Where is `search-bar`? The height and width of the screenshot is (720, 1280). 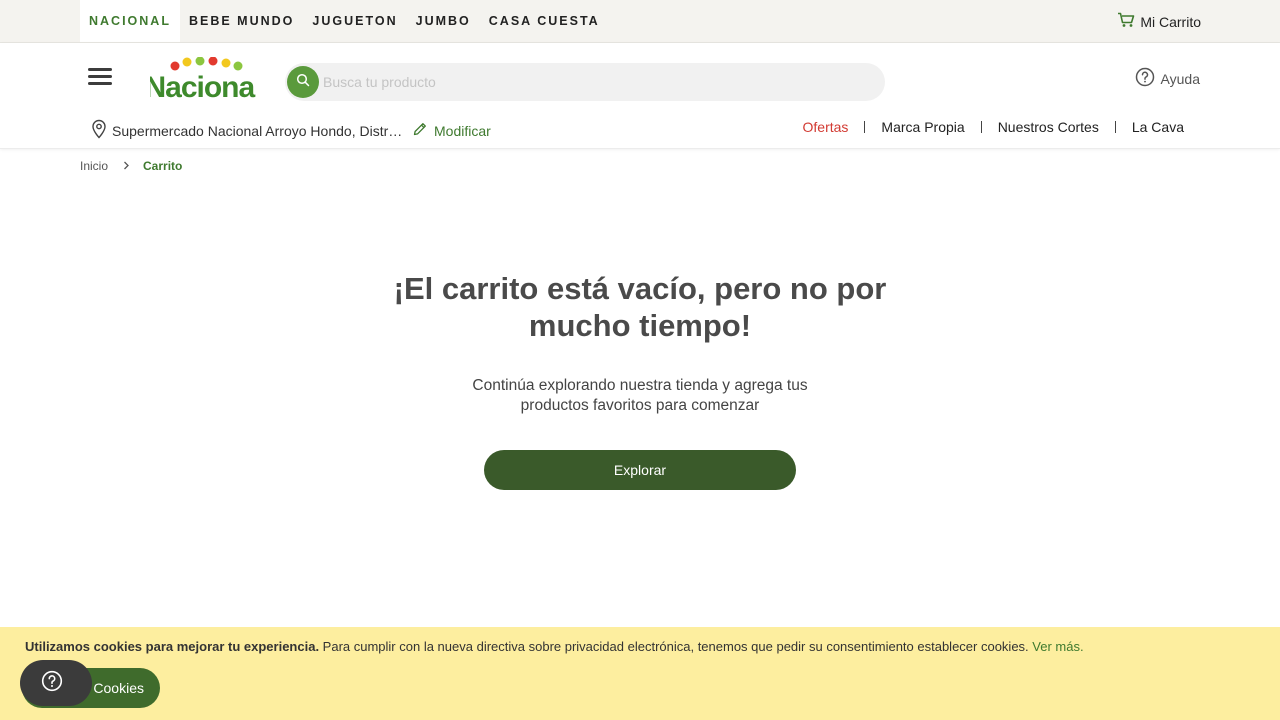 search-bar is located at coordinates (585, 82).